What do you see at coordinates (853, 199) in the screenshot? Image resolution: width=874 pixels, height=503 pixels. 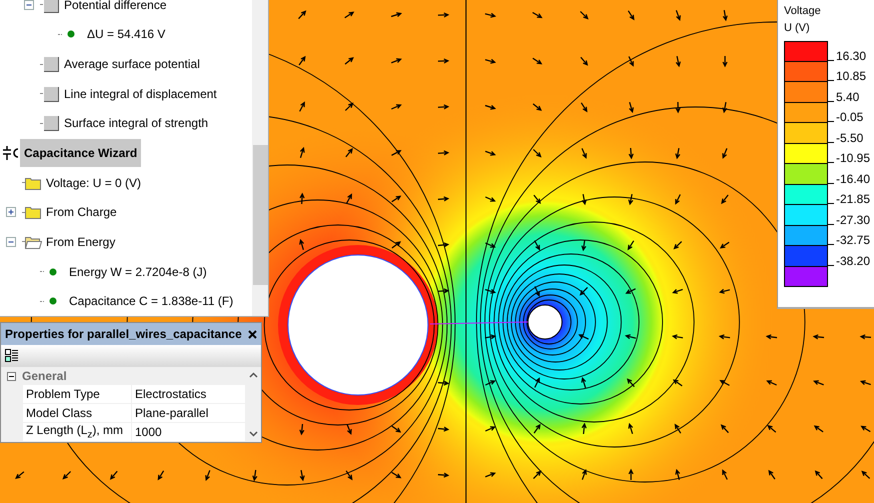 I see `scale-label: -21.85` at bounding box center [853, 199].